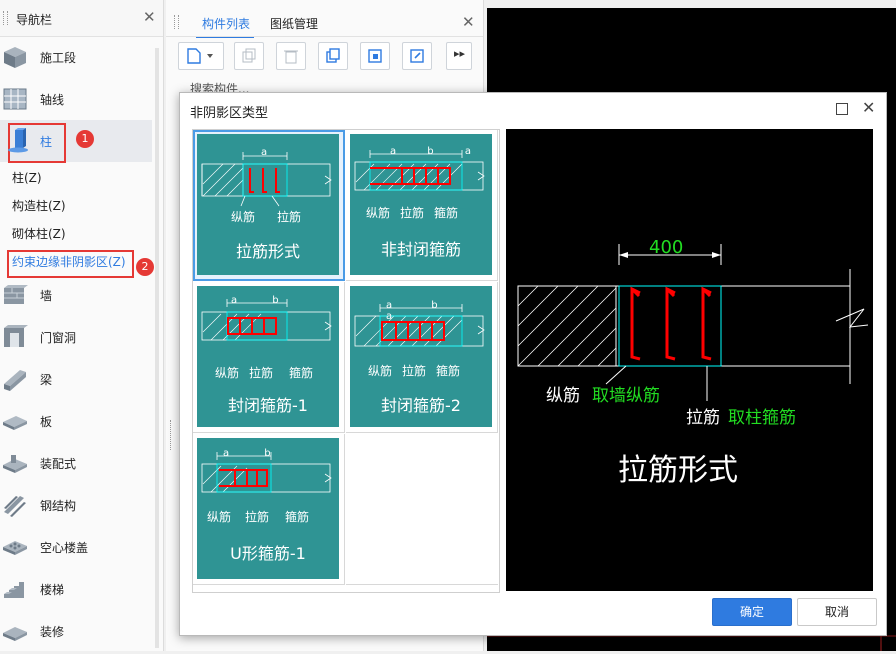 Image resolution: width=896 pixels, height=654 pixels. What do you see at coordinates (837, 612) in the screenshot?
I see `cancel-button: 取消` at bounding box center [837, 612].